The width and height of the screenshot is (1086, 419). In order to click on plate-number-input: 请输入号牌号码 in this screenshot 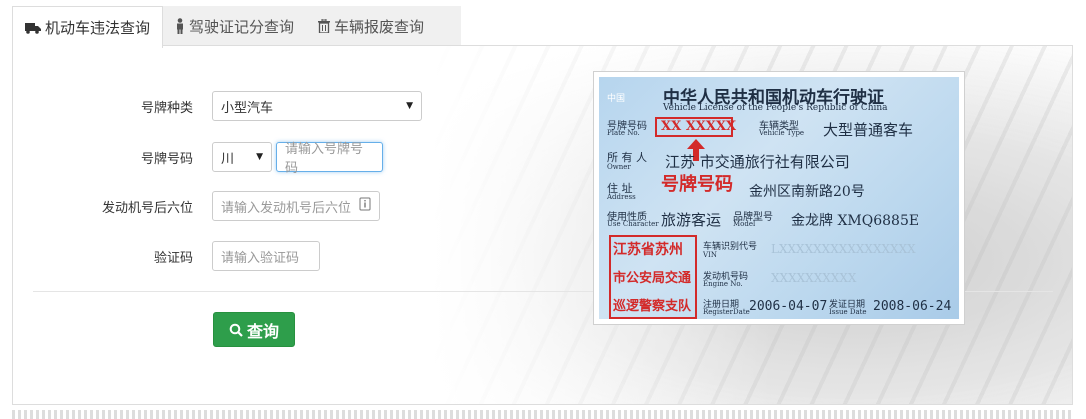, I will do `click(329, 159)`.